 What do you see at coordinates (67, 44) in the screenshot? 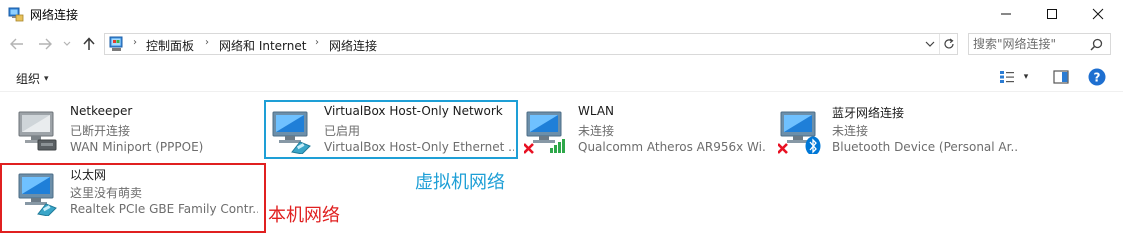
I see `recent-locations-button` at bounding box center [67, 44].